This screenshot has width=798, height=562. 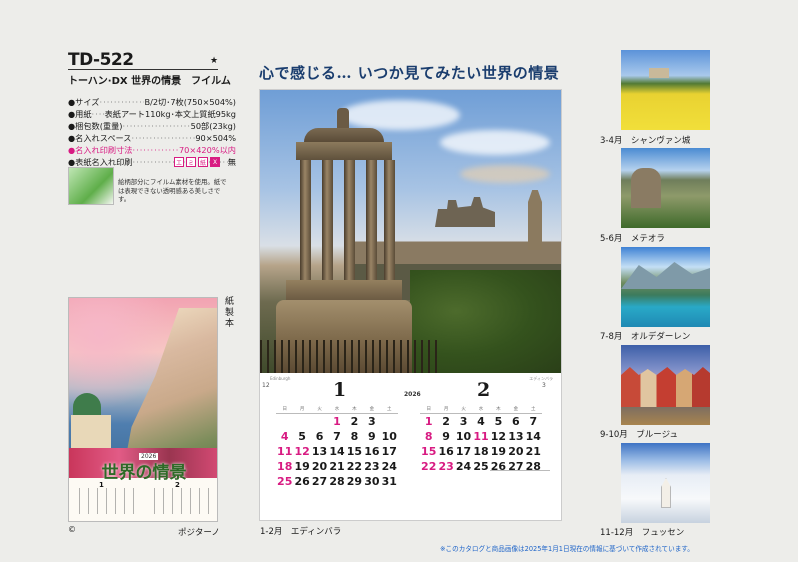 I want to click on feature-badges: エミ紙X, so click(x=197, y=162).